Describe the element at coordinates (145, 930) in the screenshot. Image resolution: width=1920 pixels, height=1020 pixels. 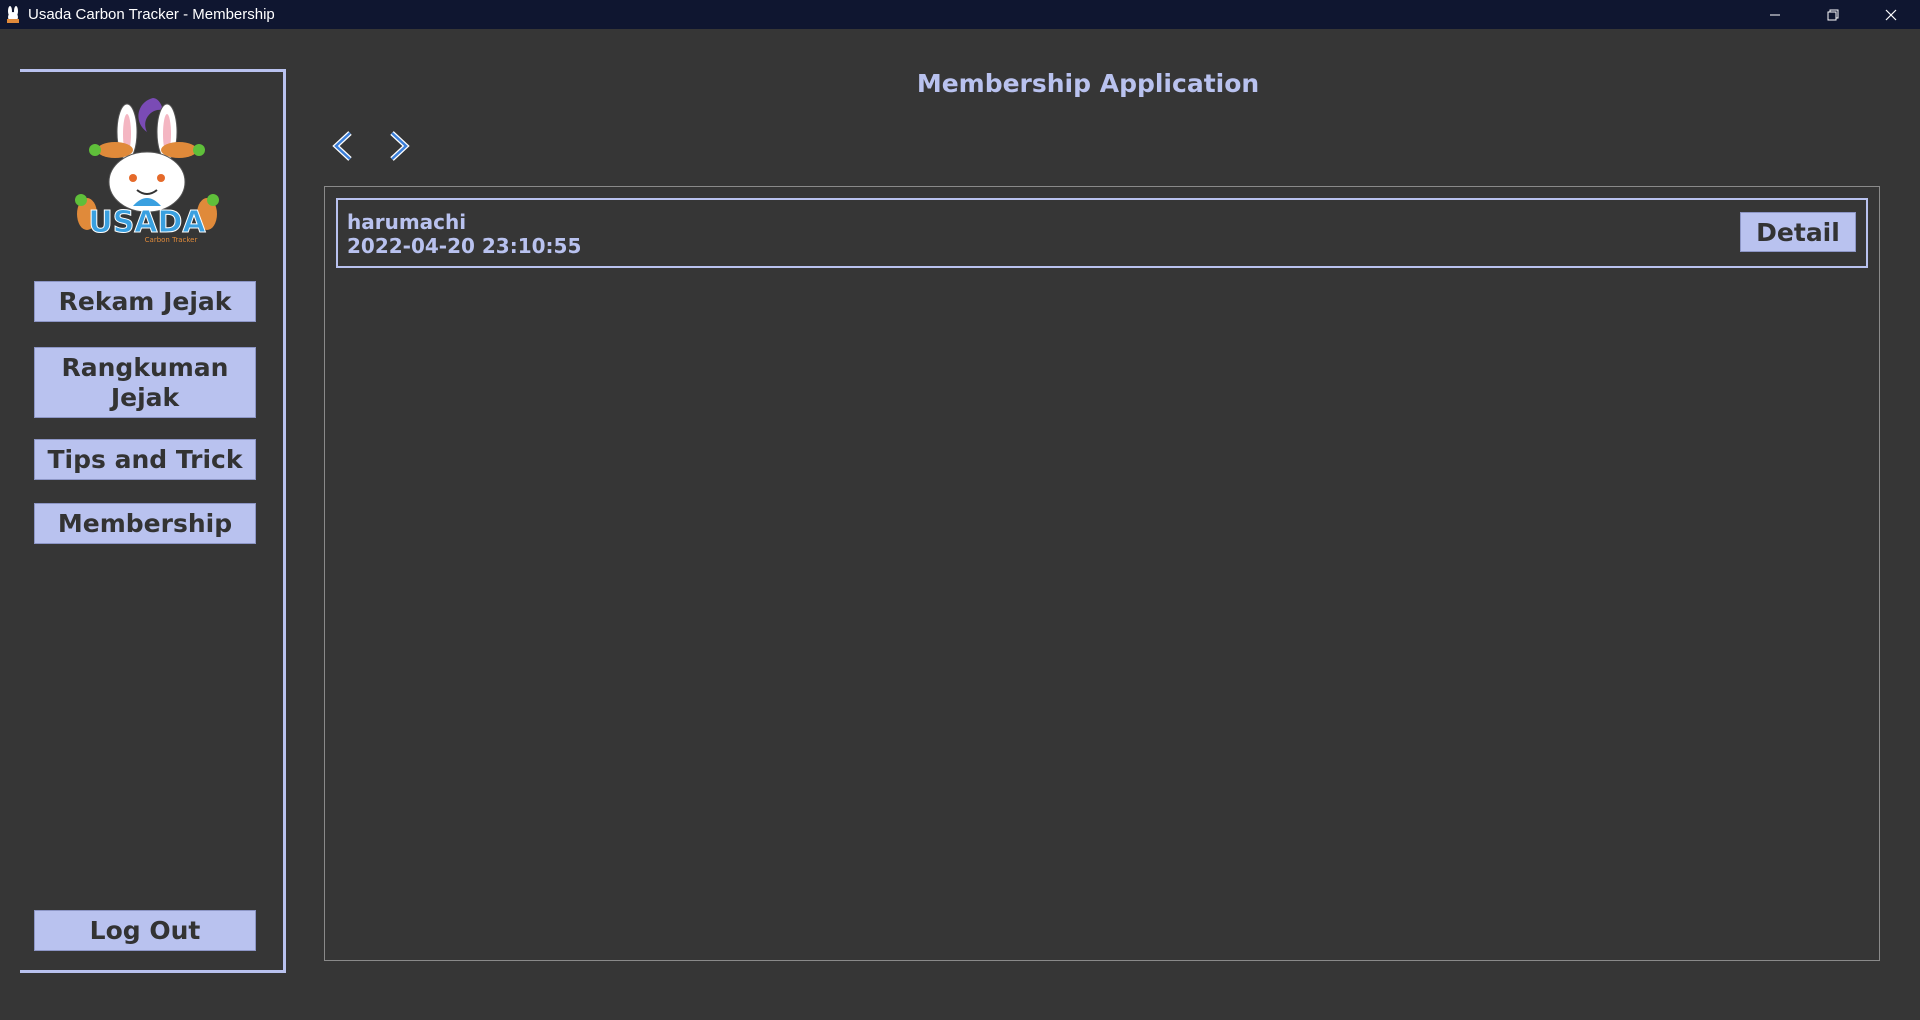
I see `logout-button: Log Out` at that location.